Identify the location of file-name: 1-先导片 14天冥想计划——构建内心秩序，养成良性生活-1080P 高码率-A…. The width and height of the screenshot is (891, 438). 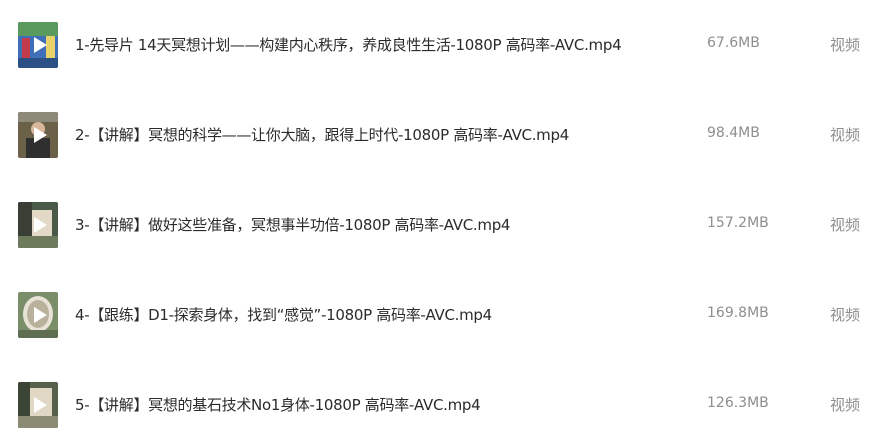
(348, 44).